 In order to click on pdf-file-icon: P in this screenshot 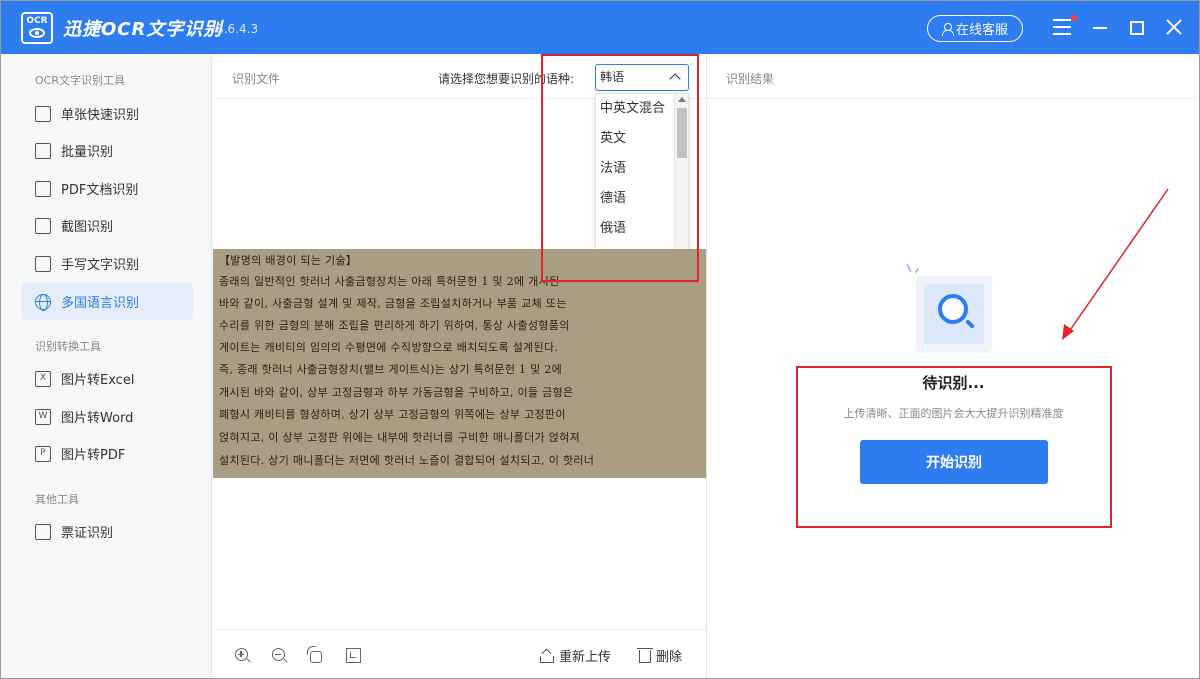, I will do `click(43, 453)`.